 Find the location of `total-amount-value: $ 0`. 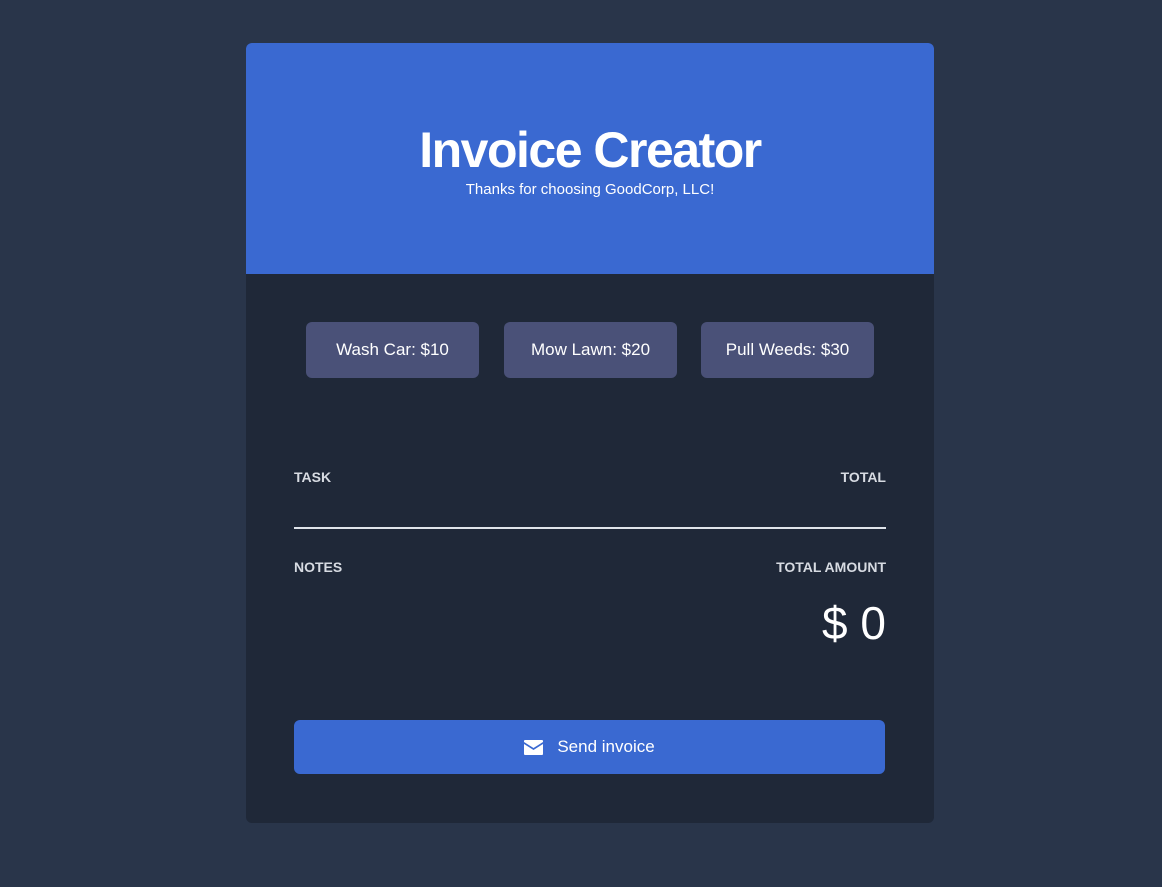

total-amount-value: $ 0 is located at coordinates (854, 623).